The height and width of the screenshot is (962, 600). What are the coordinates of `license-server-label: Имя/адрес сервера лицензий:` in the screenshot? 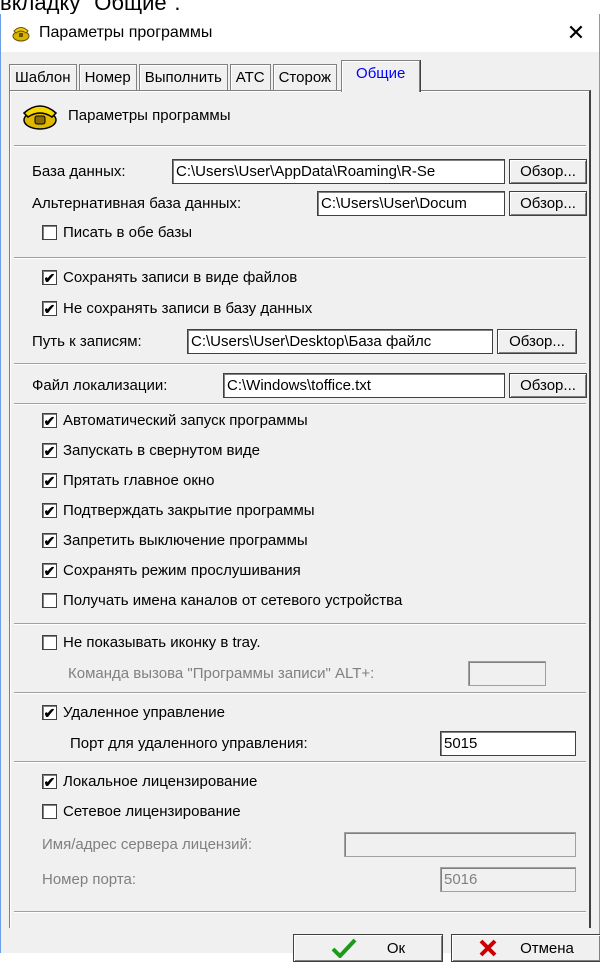 It's located at (147, 844).